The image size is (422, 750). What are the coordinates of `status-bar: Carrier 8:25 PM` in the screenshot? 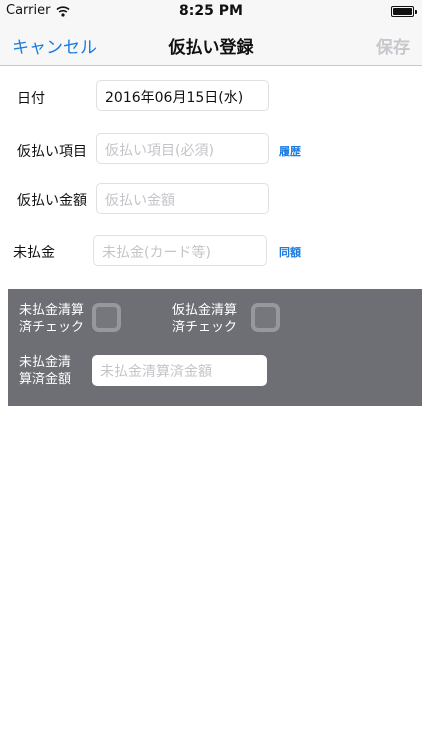 It's located at (211, 11).